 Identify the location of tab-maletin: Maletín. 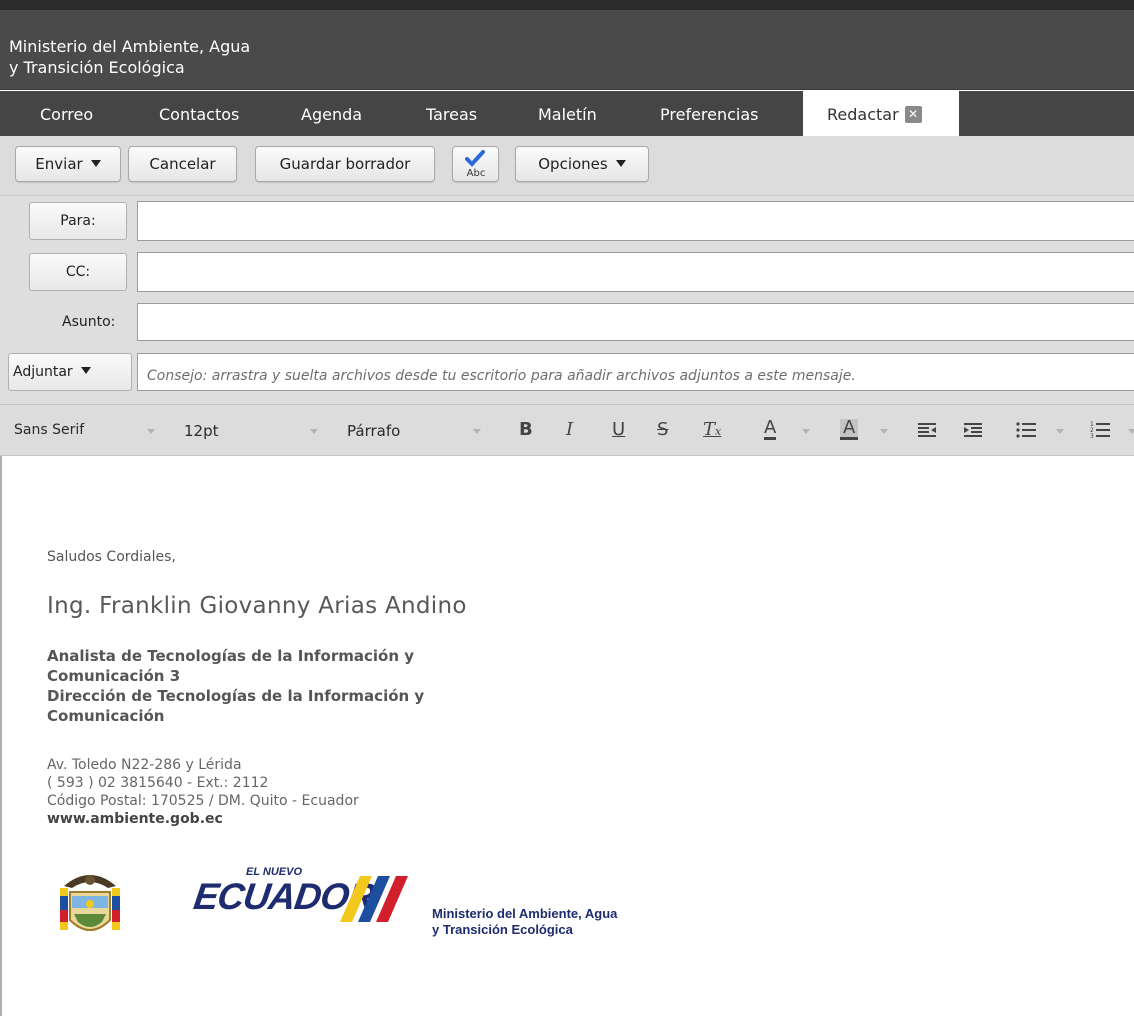
(567, 113).